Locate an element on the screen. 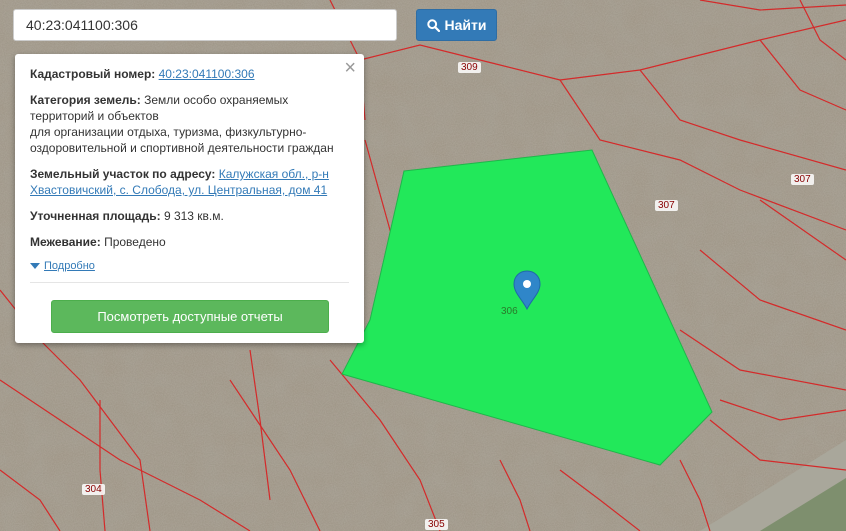 The height and width of the screenshot is (531, 846). survey-row: Межевание: Проведено is located at coordinates (189, 242).